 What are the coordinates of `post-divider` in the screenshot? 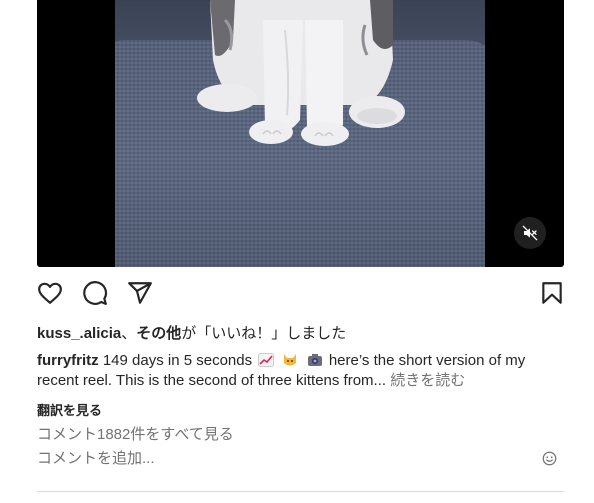 It's located at (300, 491).